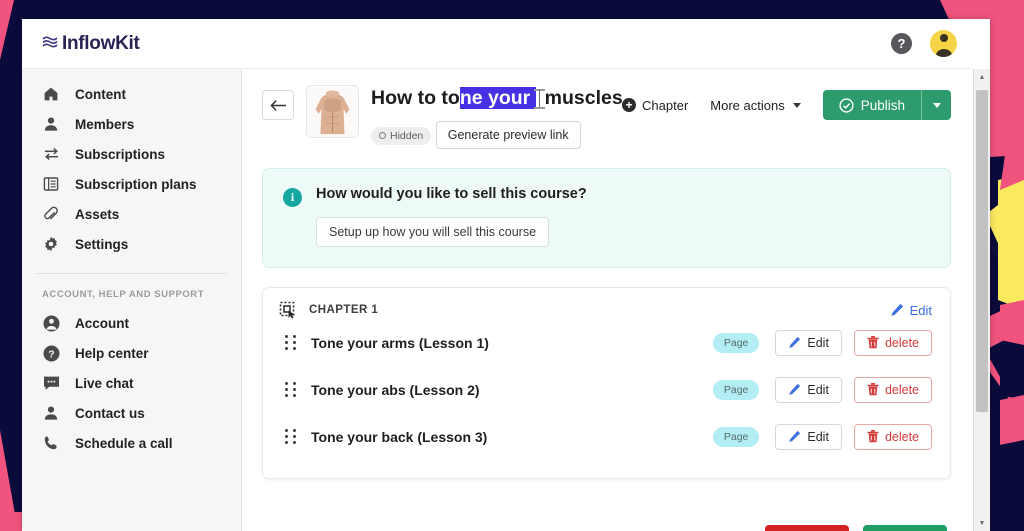 This screenshot has width=1024, height=531. I want to click on scrollbar-thumb, so click(982, 251).